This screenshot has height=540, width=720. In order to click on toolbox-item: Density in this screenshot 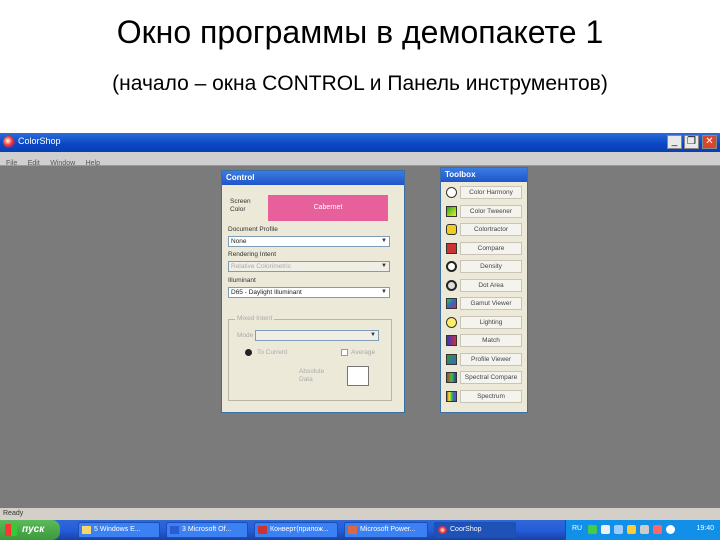, I will do `click(484, 266)`.